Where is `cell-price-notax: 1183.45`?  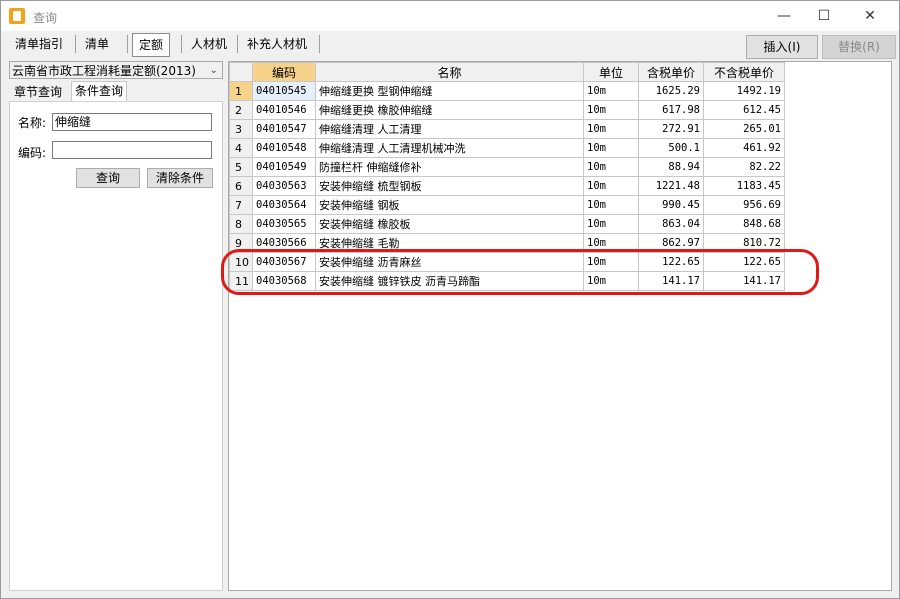
cell-price-notax: 1183.45 is located at coordinates (744, 186).